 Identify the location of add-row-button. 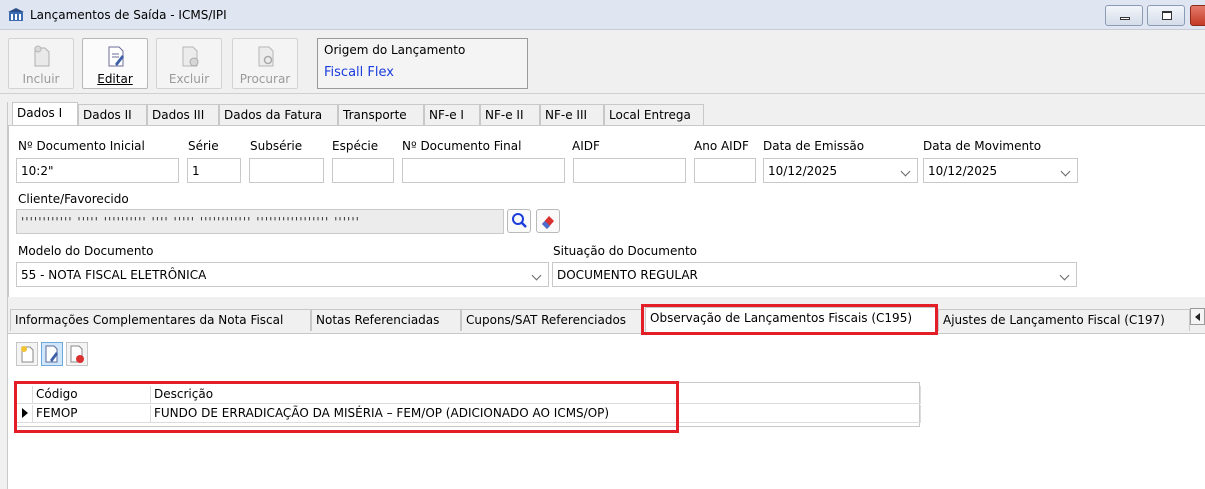
(27, 354).